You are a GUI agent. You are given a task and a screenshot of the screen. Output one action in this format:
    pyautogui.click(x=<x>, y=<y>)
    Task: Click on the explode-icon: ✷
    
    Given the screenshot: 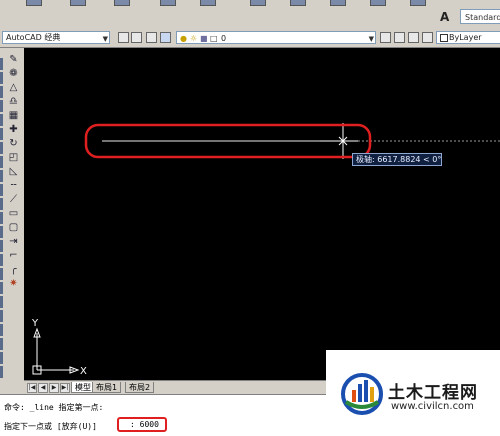 What is the action you would take?
    pyautogui.click(x=13, y=284)
    